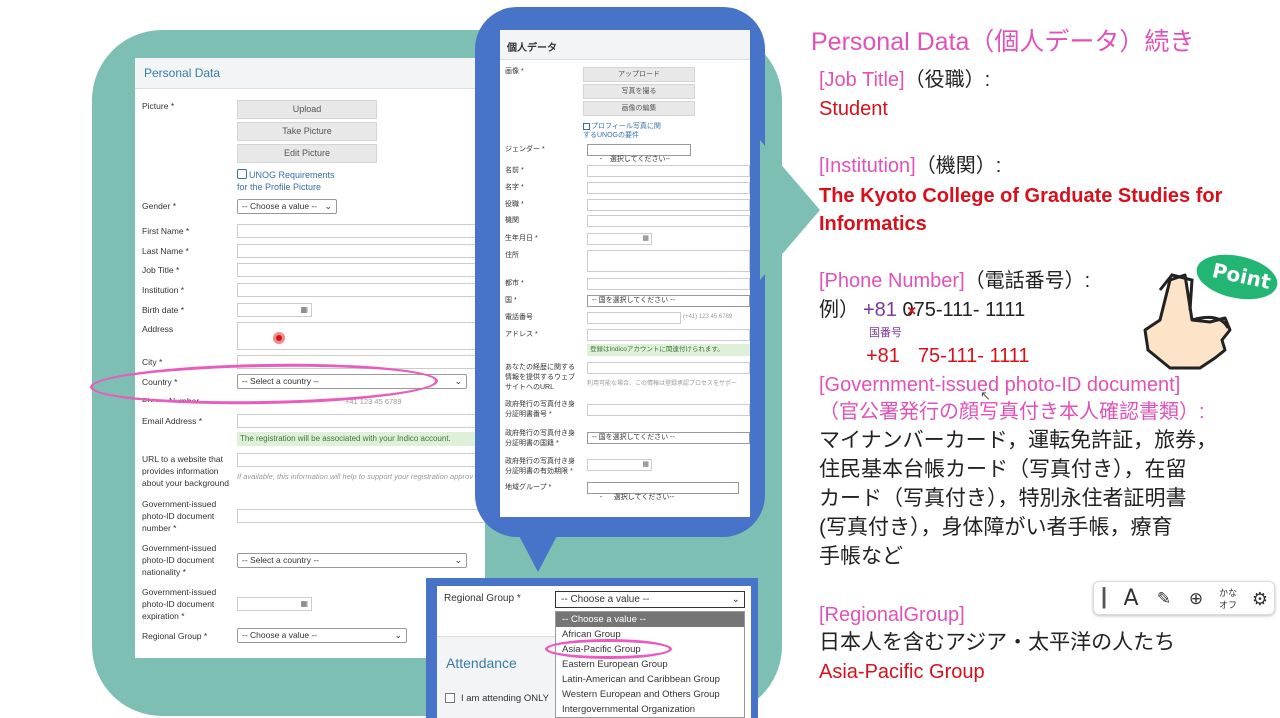  I want to click on dropdown-option: Eastern European Group, so click(650, 664).